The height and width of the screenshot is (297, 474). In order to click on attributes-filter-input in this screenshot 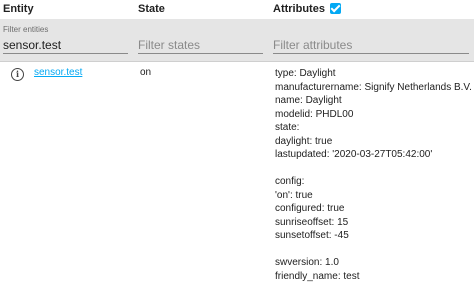, I will do `click(371, 45)`.